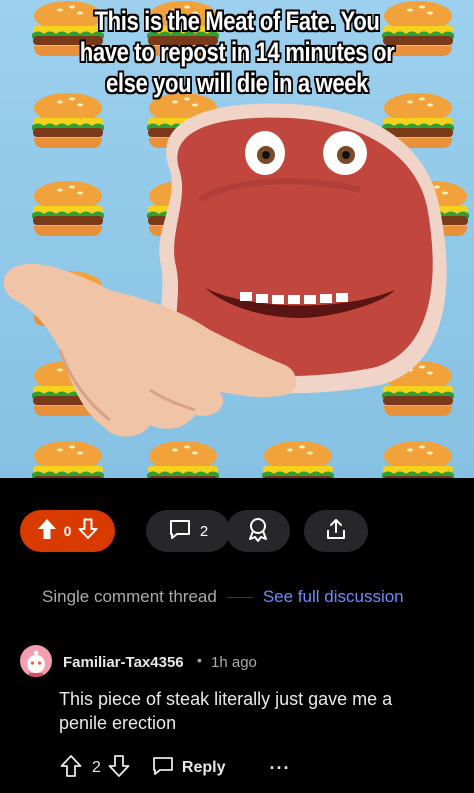 This screenshot has width=474, height=793. Describe the element at coordinates (237, 83) in the screenshot. I see `caption-line: else you will die in a week` at that location.